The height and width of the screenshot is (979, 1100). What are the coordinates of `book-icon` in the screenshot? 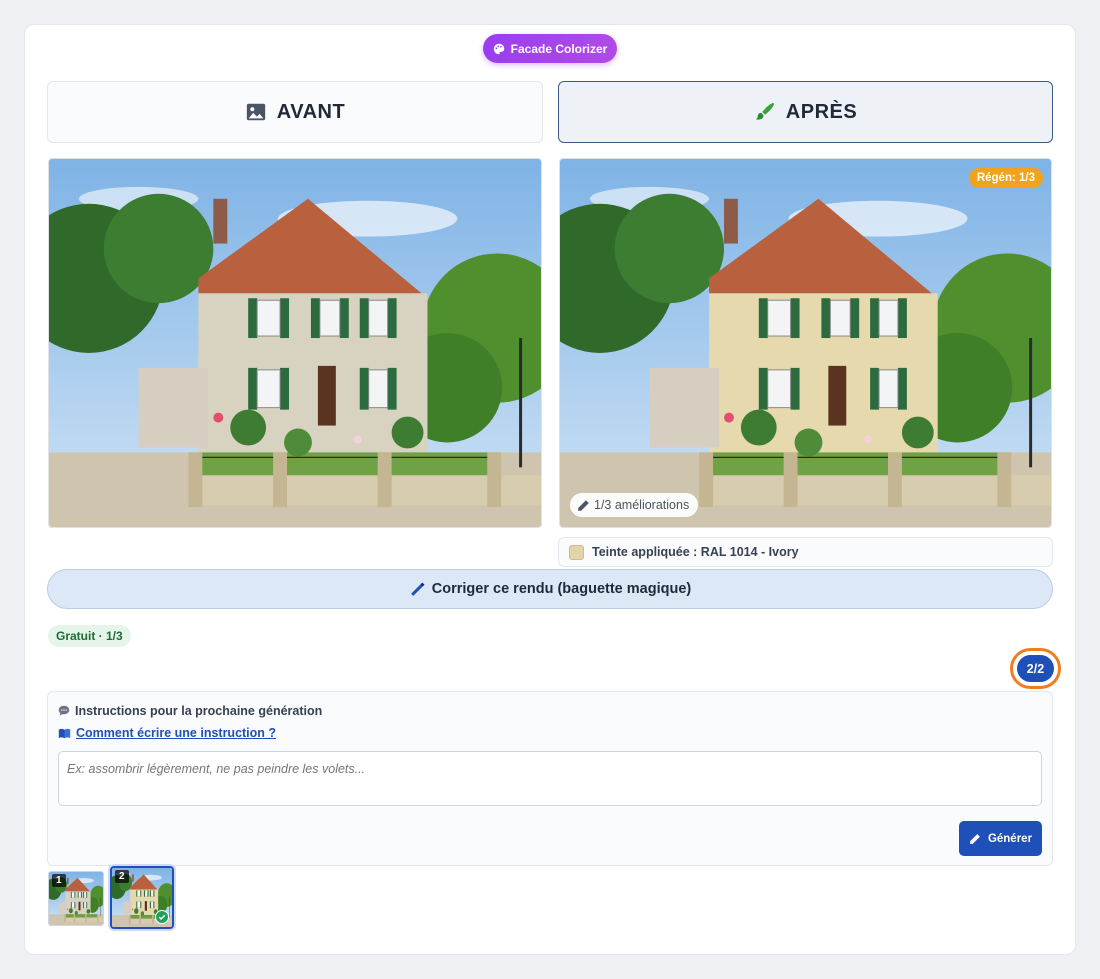 It's located at (64, 733).